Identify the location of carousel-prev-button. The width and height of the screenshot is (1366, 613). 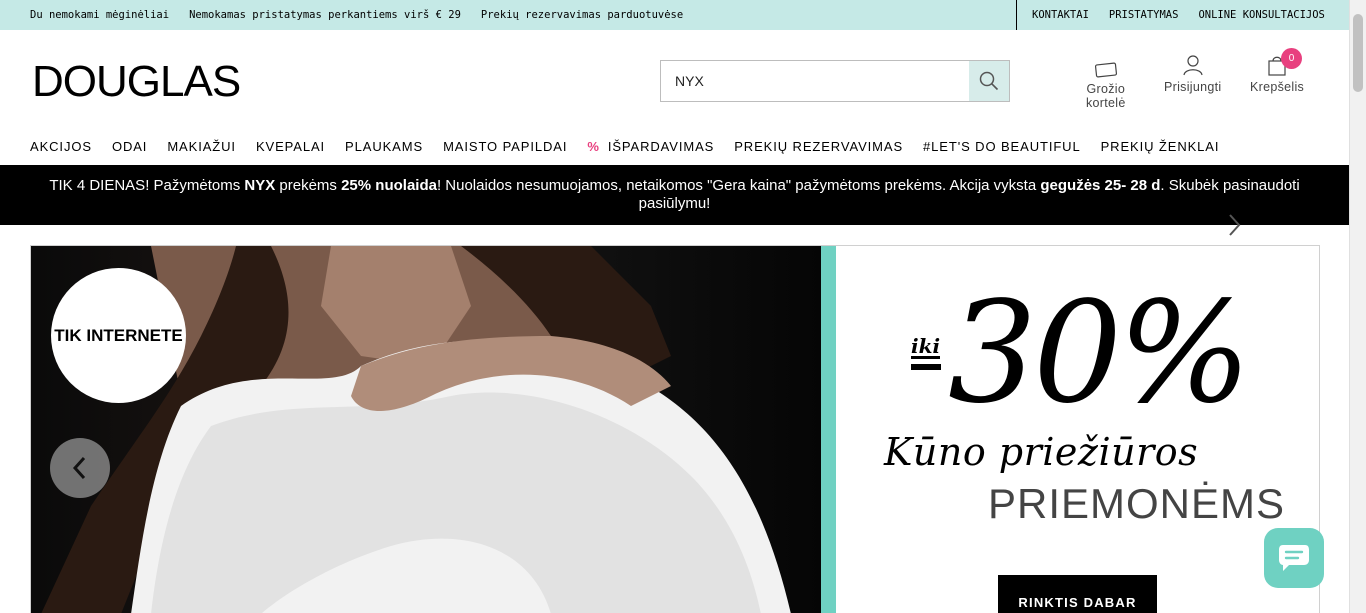
(80, 468).